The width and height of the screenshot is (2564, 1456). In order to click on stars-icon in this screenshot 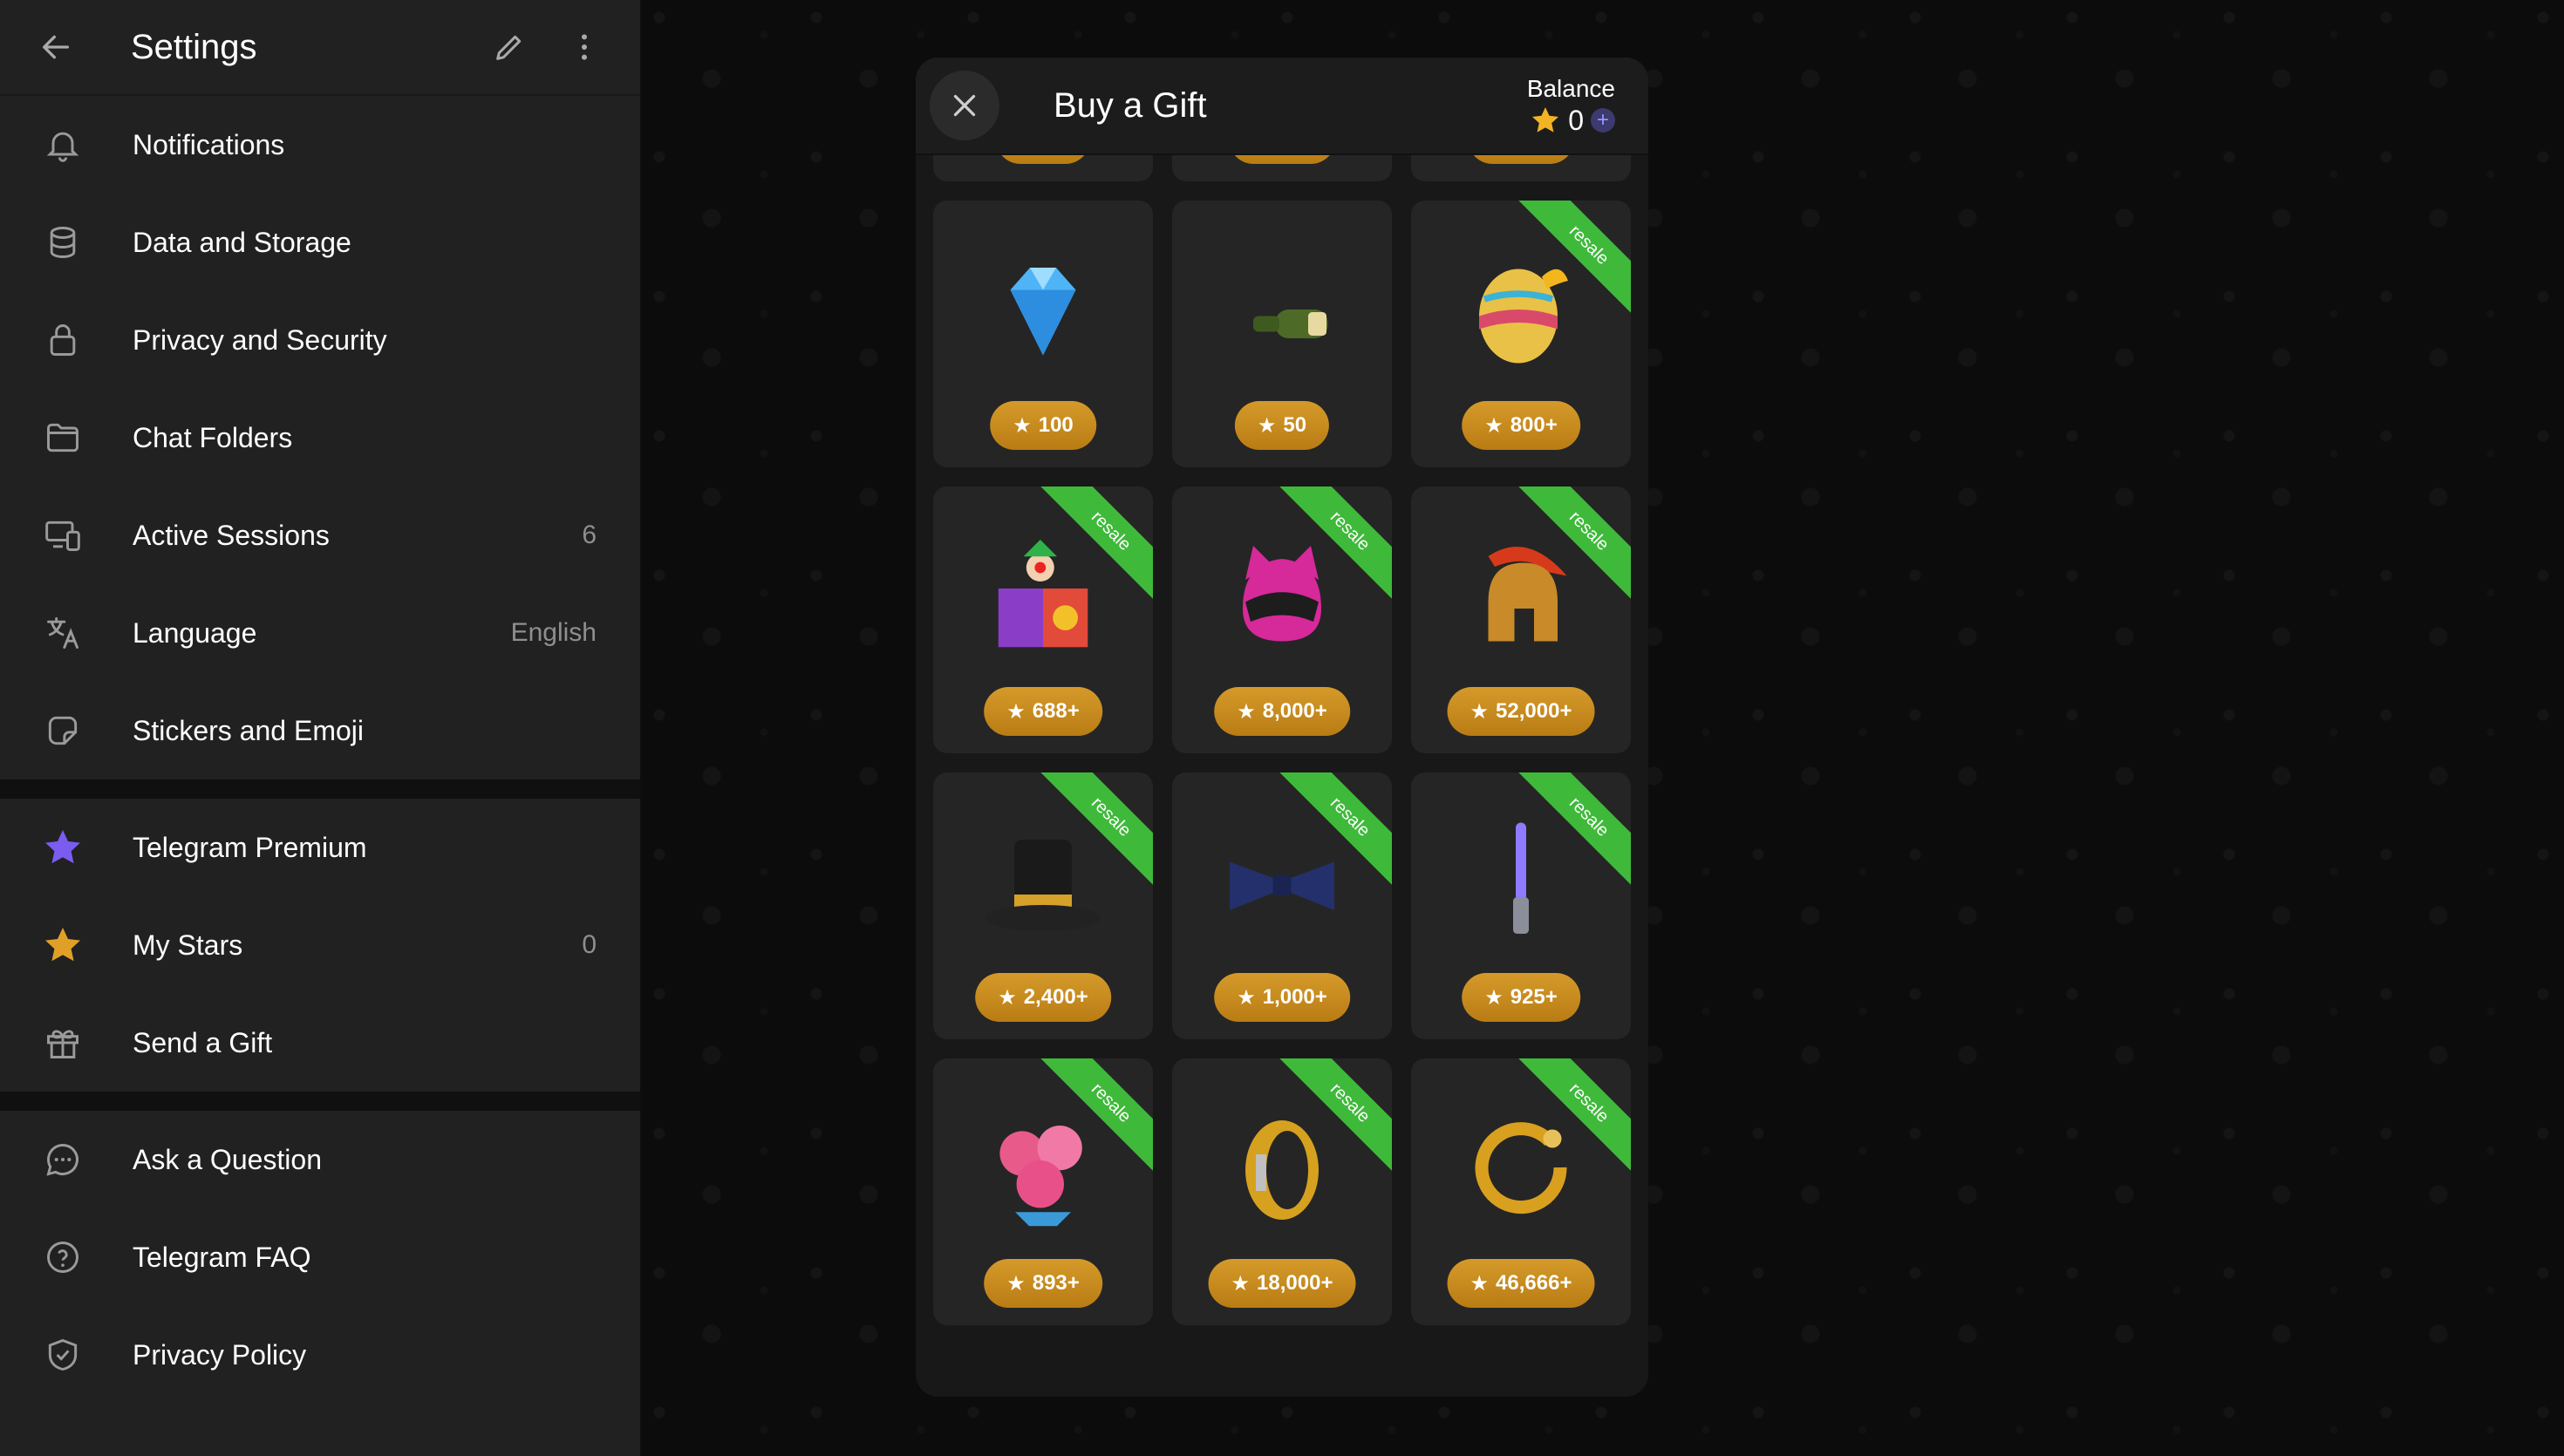, I will do `click(62, 945)`.